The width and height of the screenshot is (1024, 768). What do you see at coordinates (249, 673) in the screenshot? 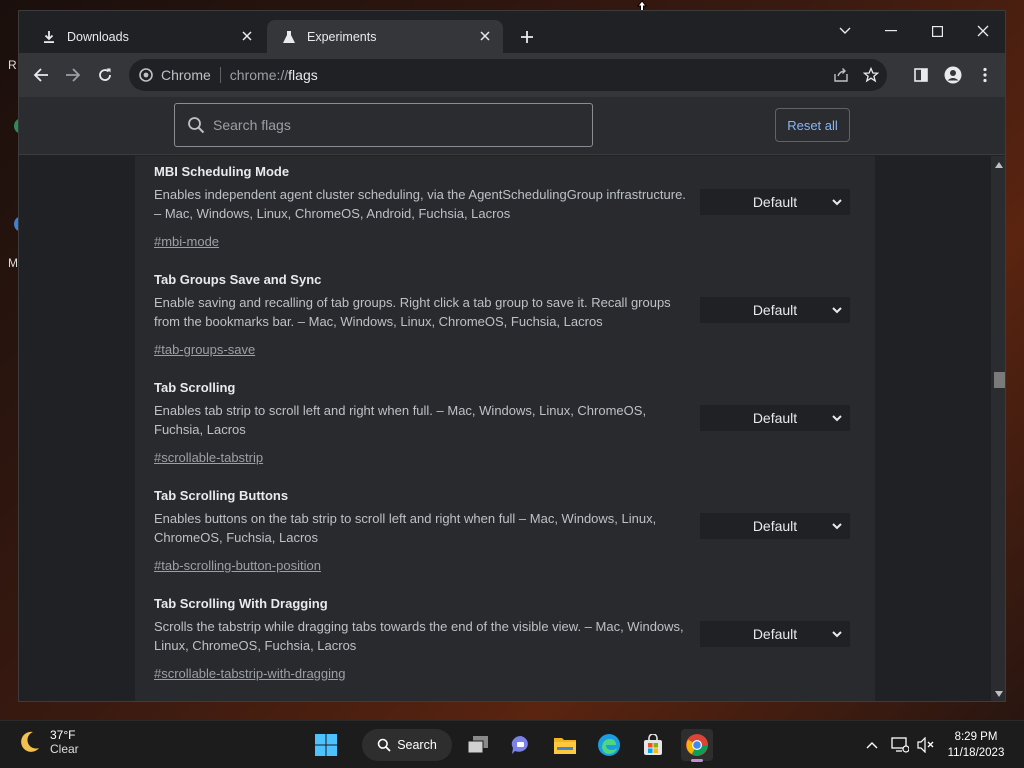
I see `flag-link: #scrollable-tabstrip-with-dragging` at bounding box center [249, 673].